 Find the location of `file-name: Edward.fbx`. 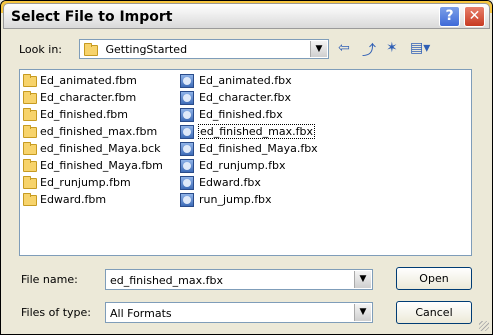

file-name: Edward.fbx is located at coordinates (230, 182).